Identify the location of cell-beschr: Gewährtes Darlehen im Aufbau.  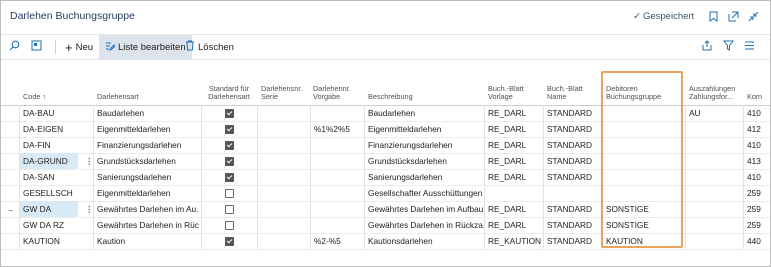
(426, 209).